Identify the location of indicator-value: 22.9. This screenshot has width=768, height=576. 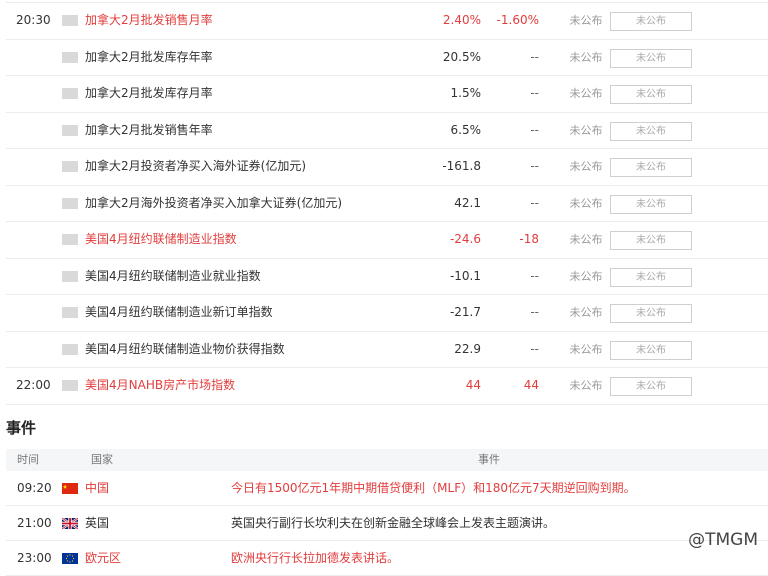
(467, 348).